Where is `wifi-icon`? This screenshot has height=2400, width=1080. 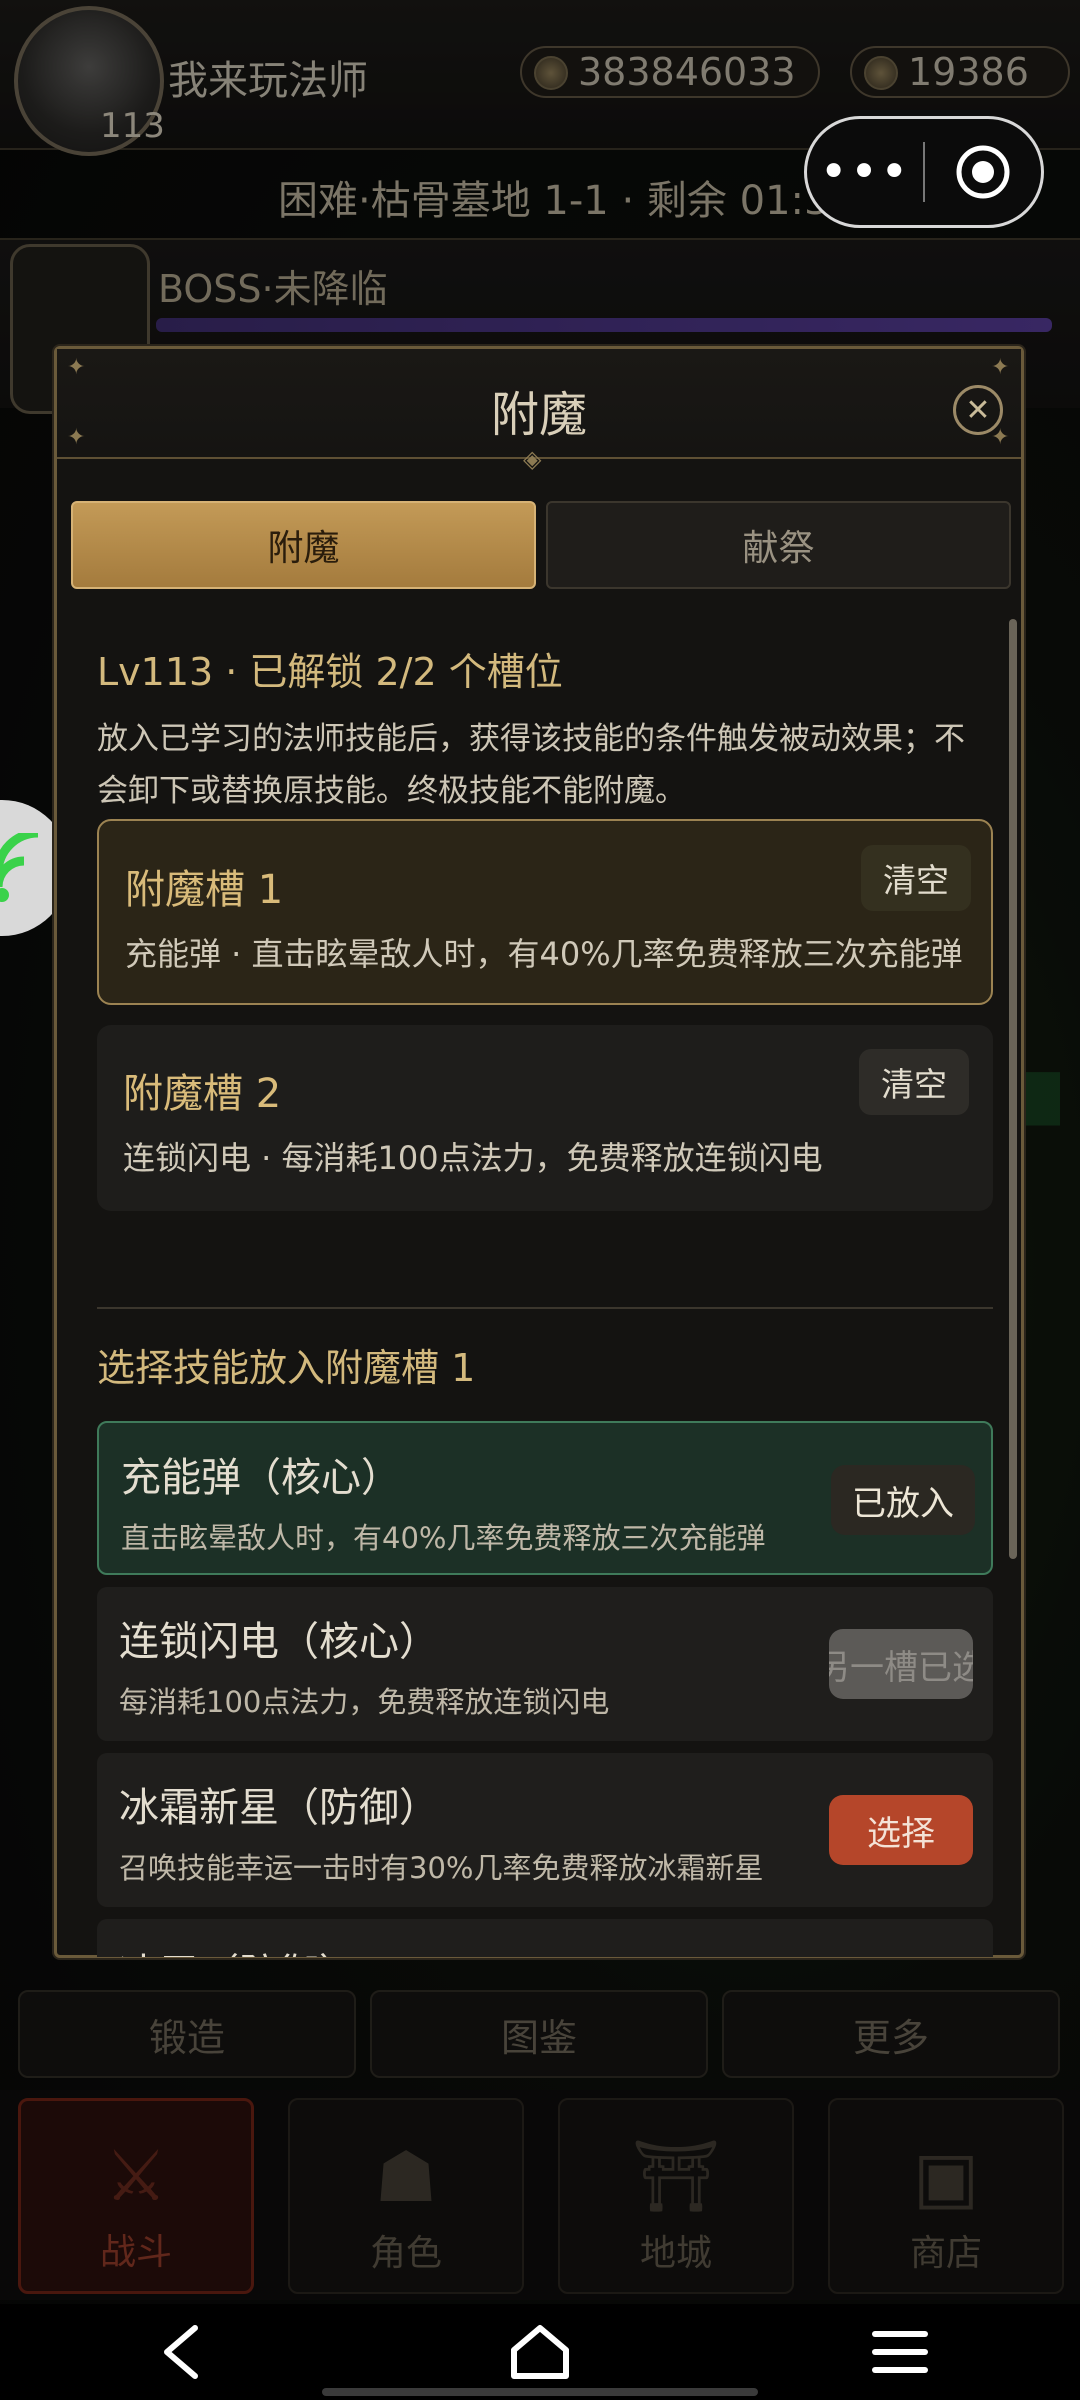
wifi-icon is located at coordinates (19, 867).